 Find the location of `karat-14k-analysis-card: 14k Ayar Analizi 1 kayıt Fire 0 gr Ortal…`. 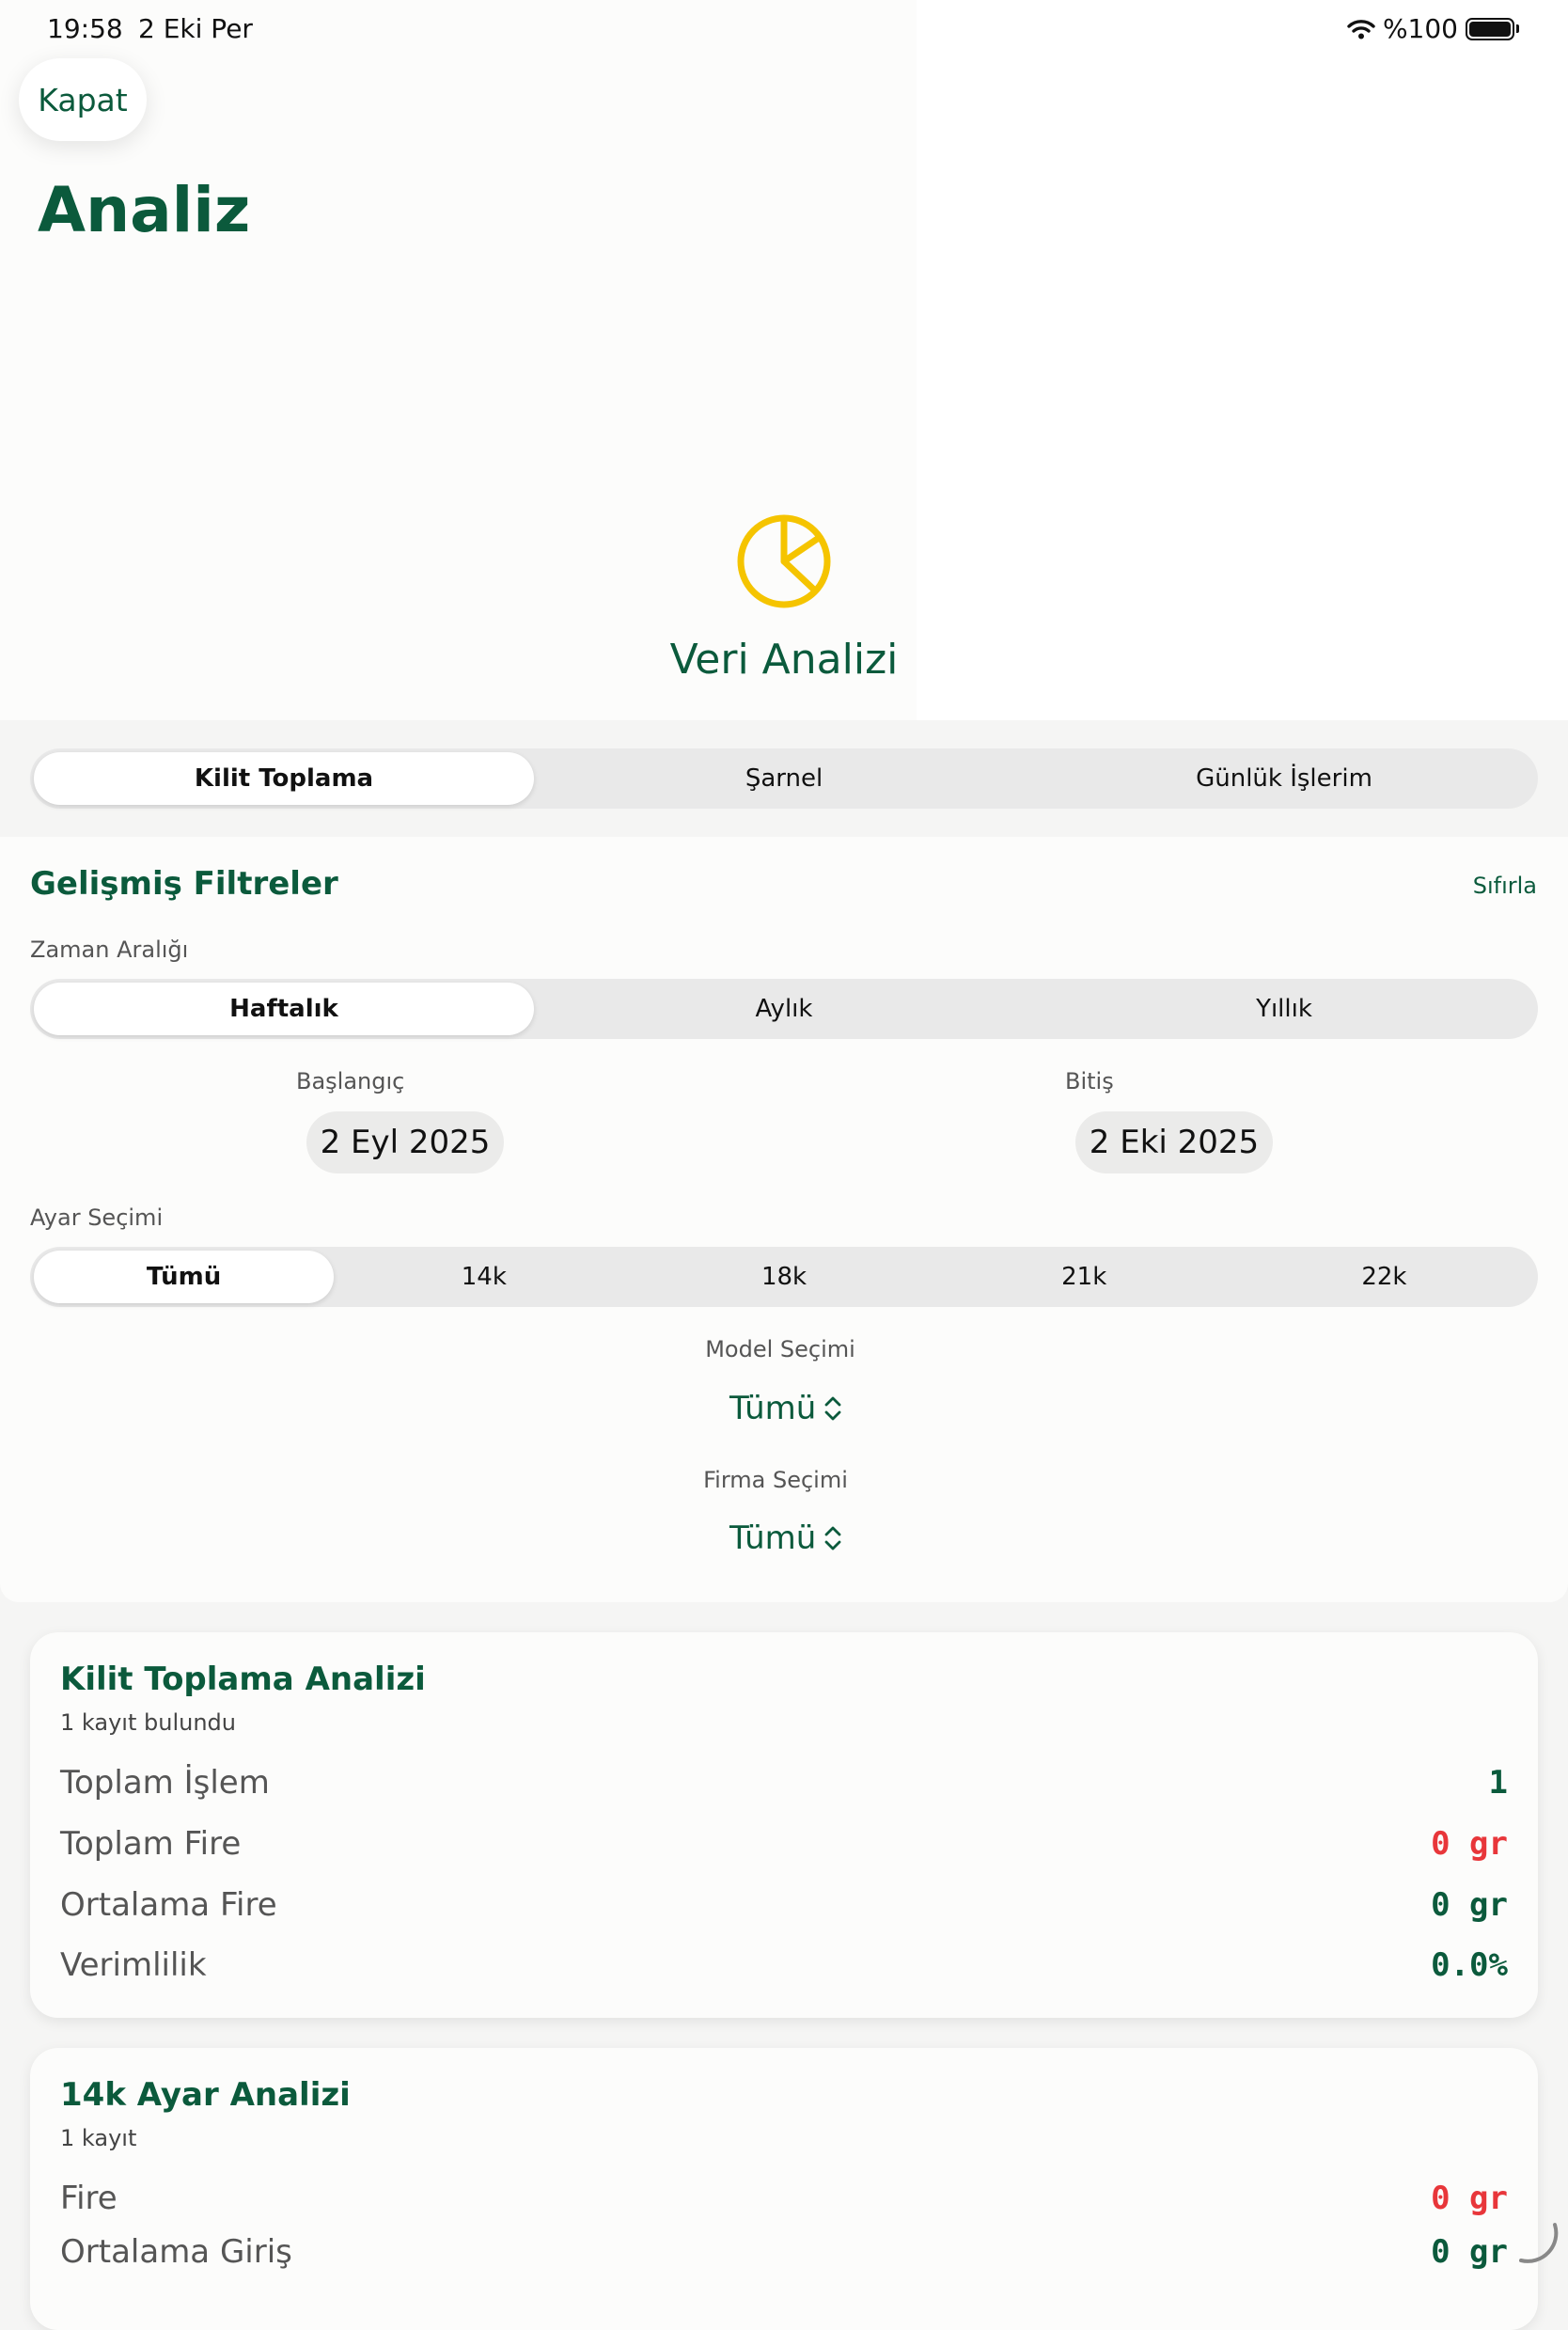

karat-14k-analysis-card: 14k Ayar Analizi 1 kayıt Fire 0 gr Ortal… is located at coordinates (784, 2189).